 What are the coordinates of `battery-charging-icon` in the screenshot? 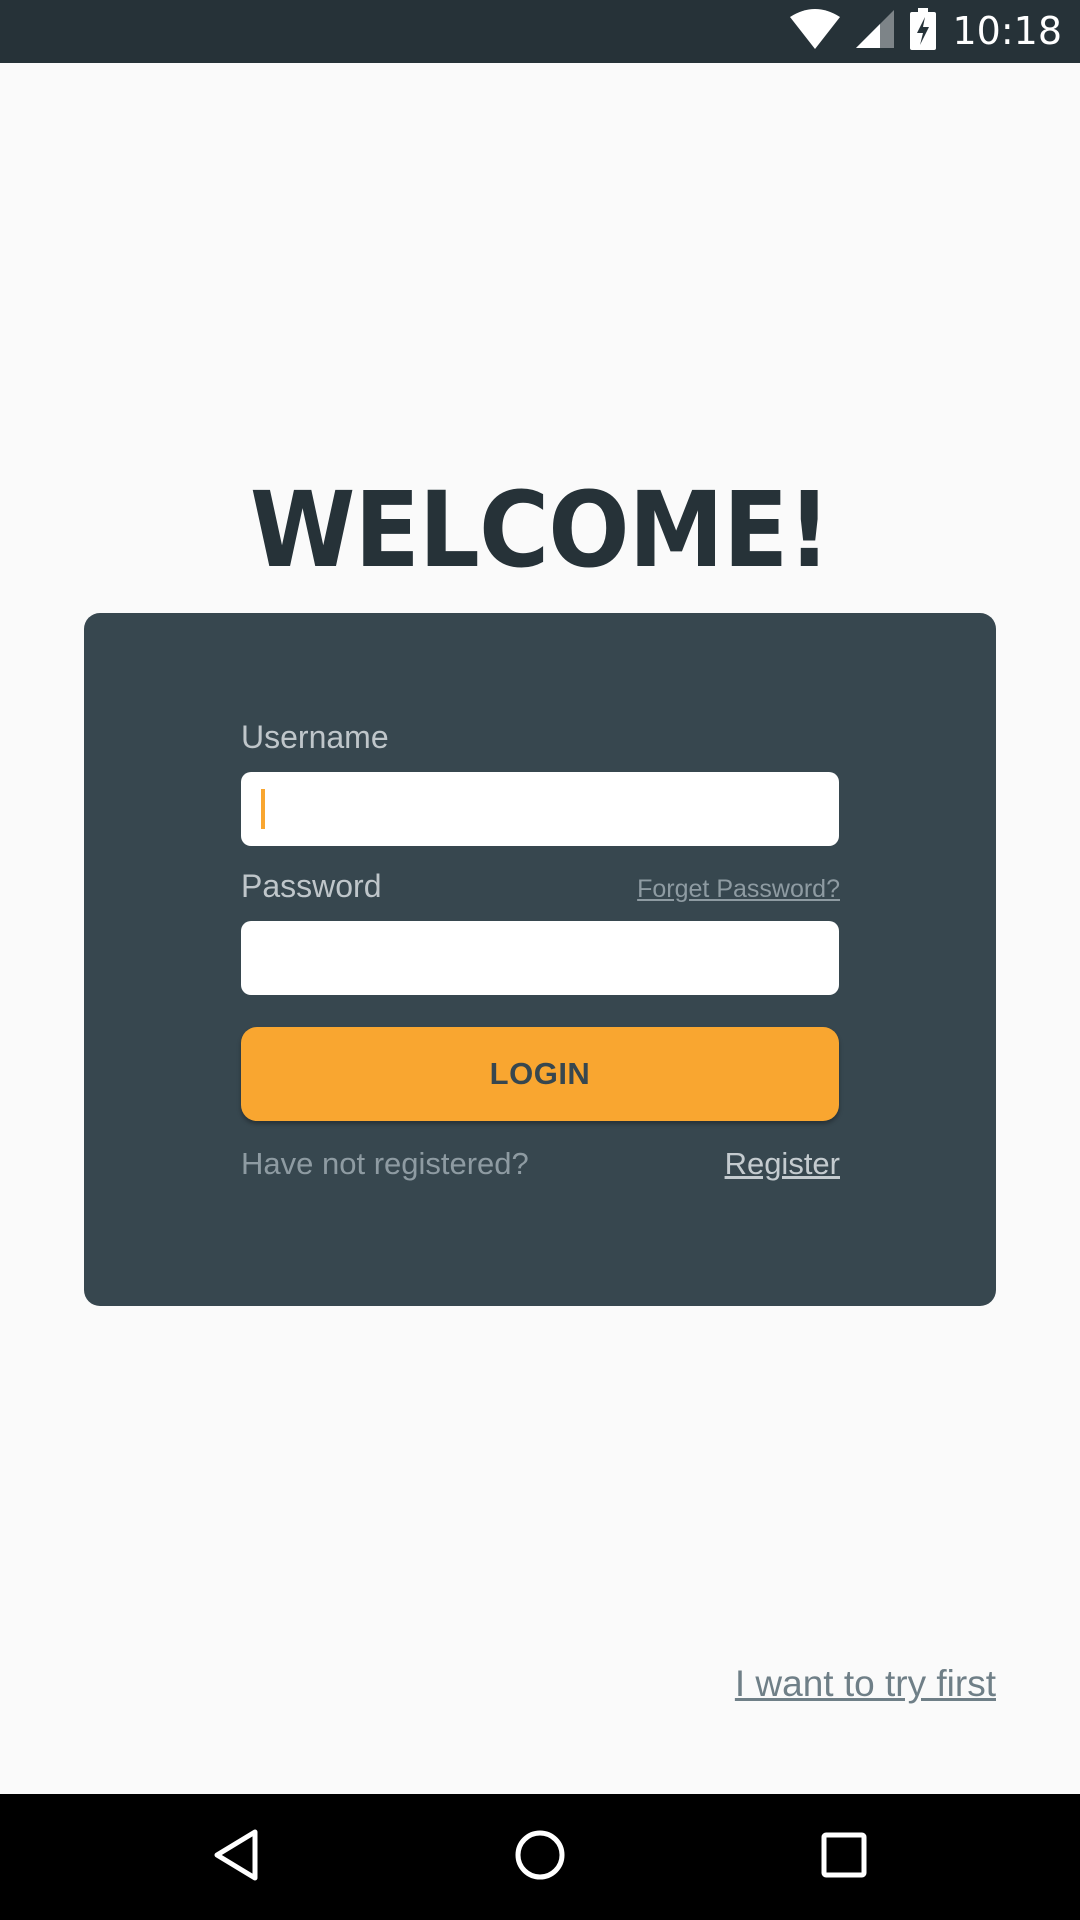 It's located at (923, 31).